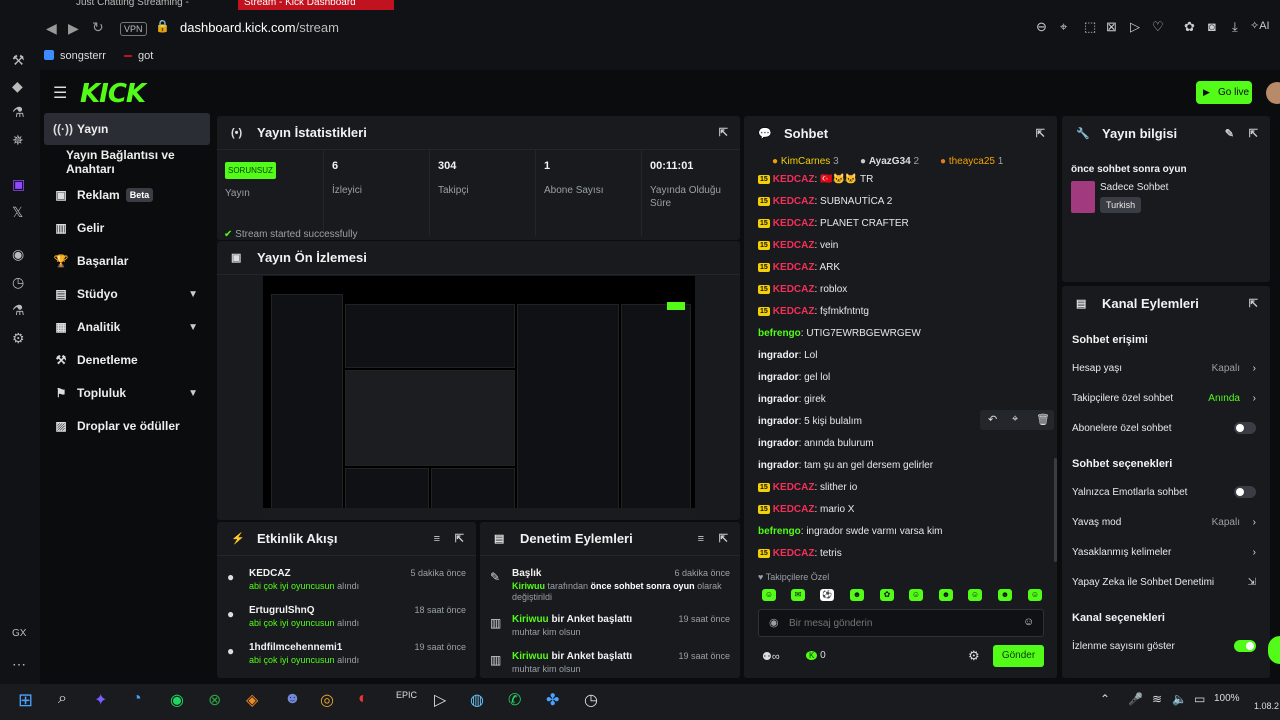  I want to click on chat-message: ingrador: anında bulurum, so click(816, 443).